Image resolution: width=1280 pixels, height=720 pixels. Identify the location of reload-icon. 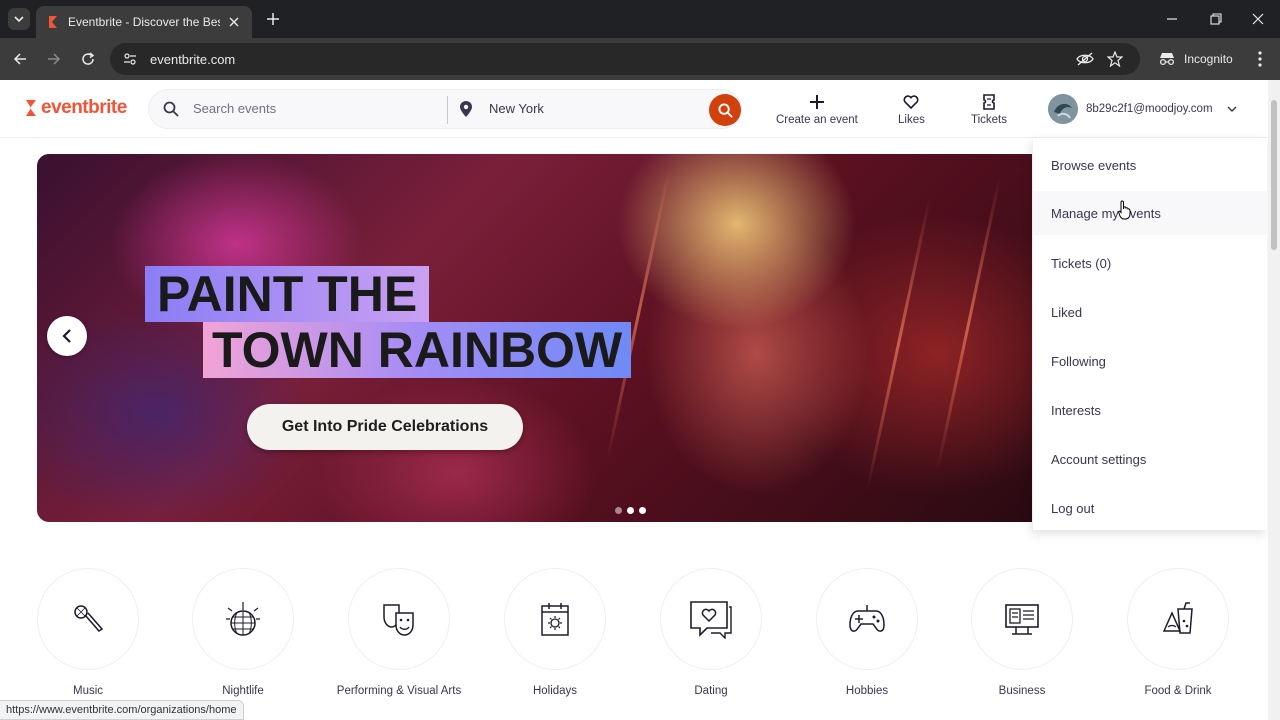
(88, 58).